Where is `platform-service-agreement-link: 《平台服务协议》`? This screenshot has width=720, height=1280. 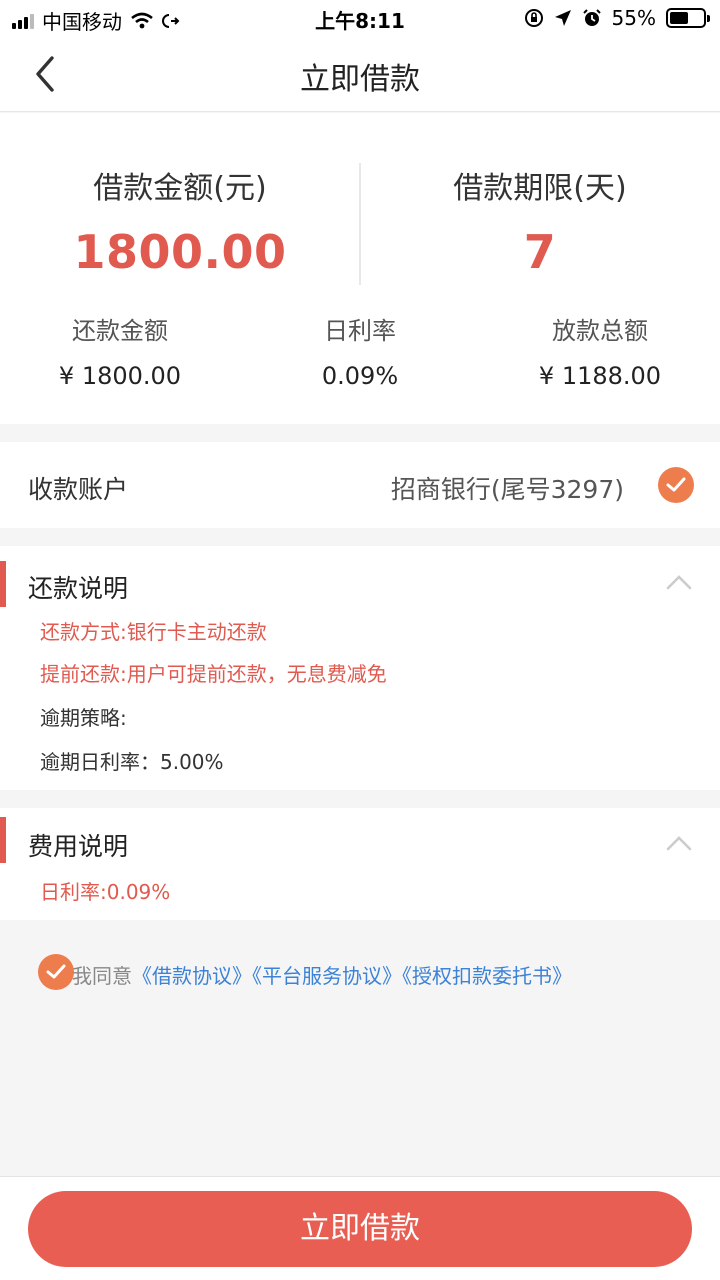
platform-service-agreement-link: 《平台服务协议》 is located at coordinates (327, 976).